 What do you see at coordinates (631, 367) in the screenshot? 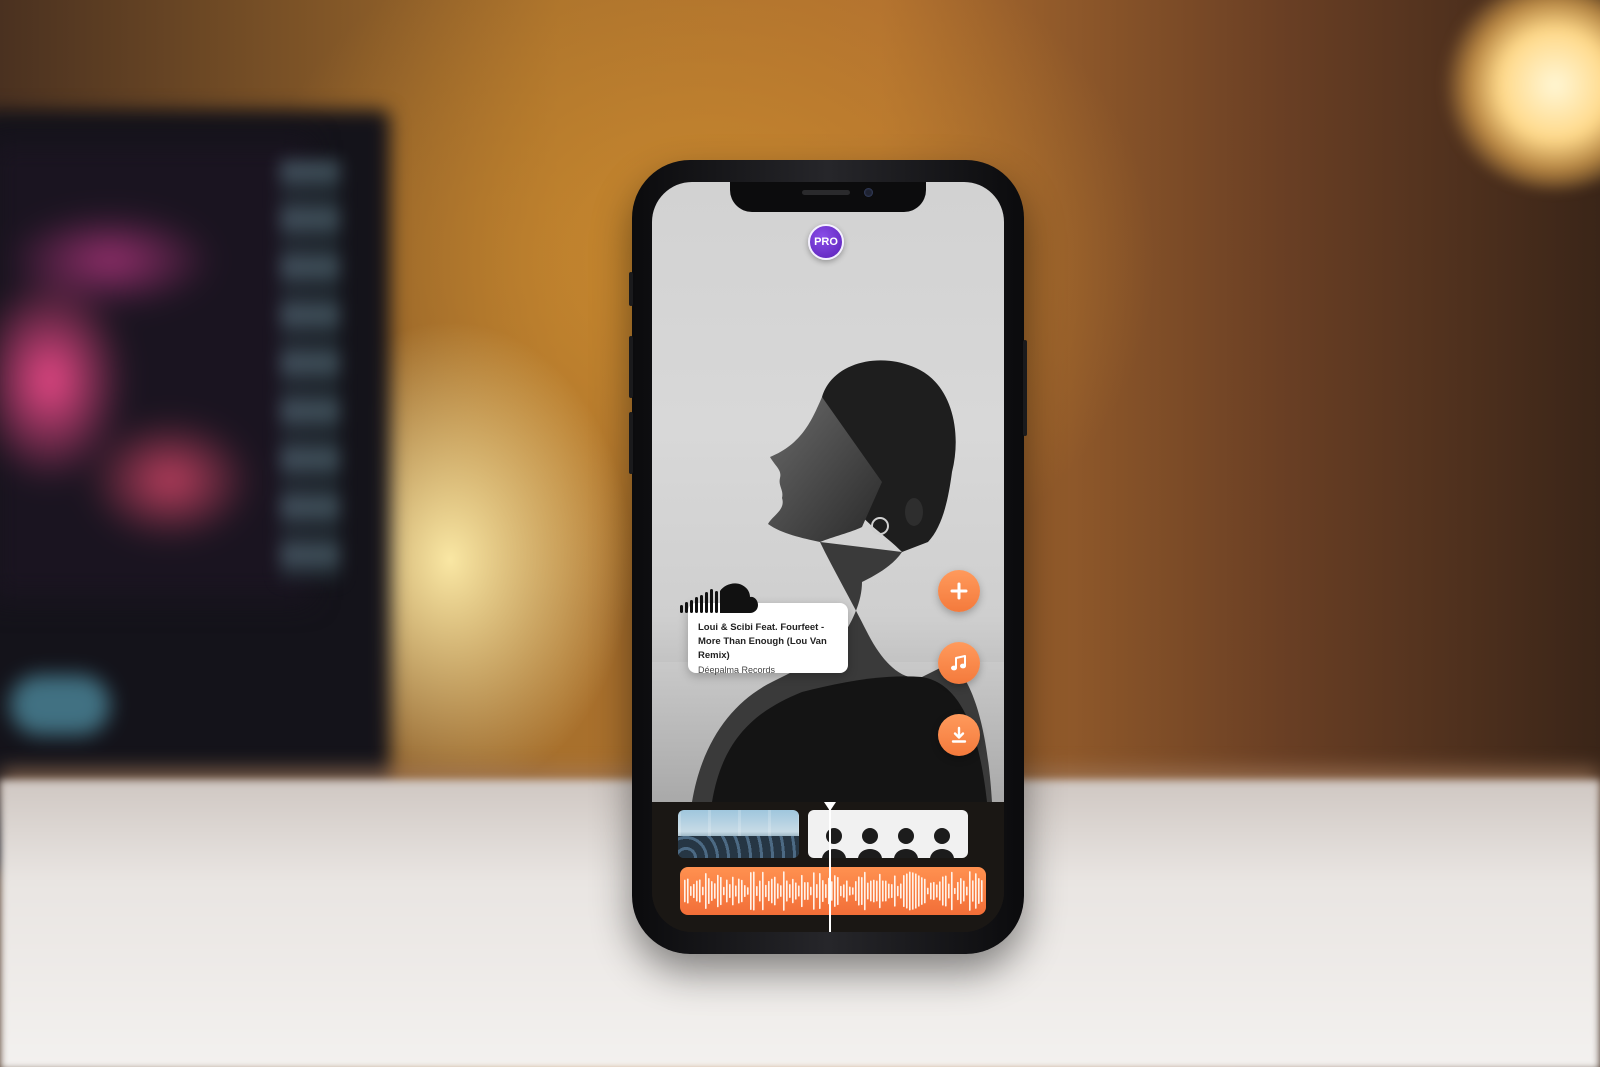
I see `volume-up-button` at bounding box center [631, 367].